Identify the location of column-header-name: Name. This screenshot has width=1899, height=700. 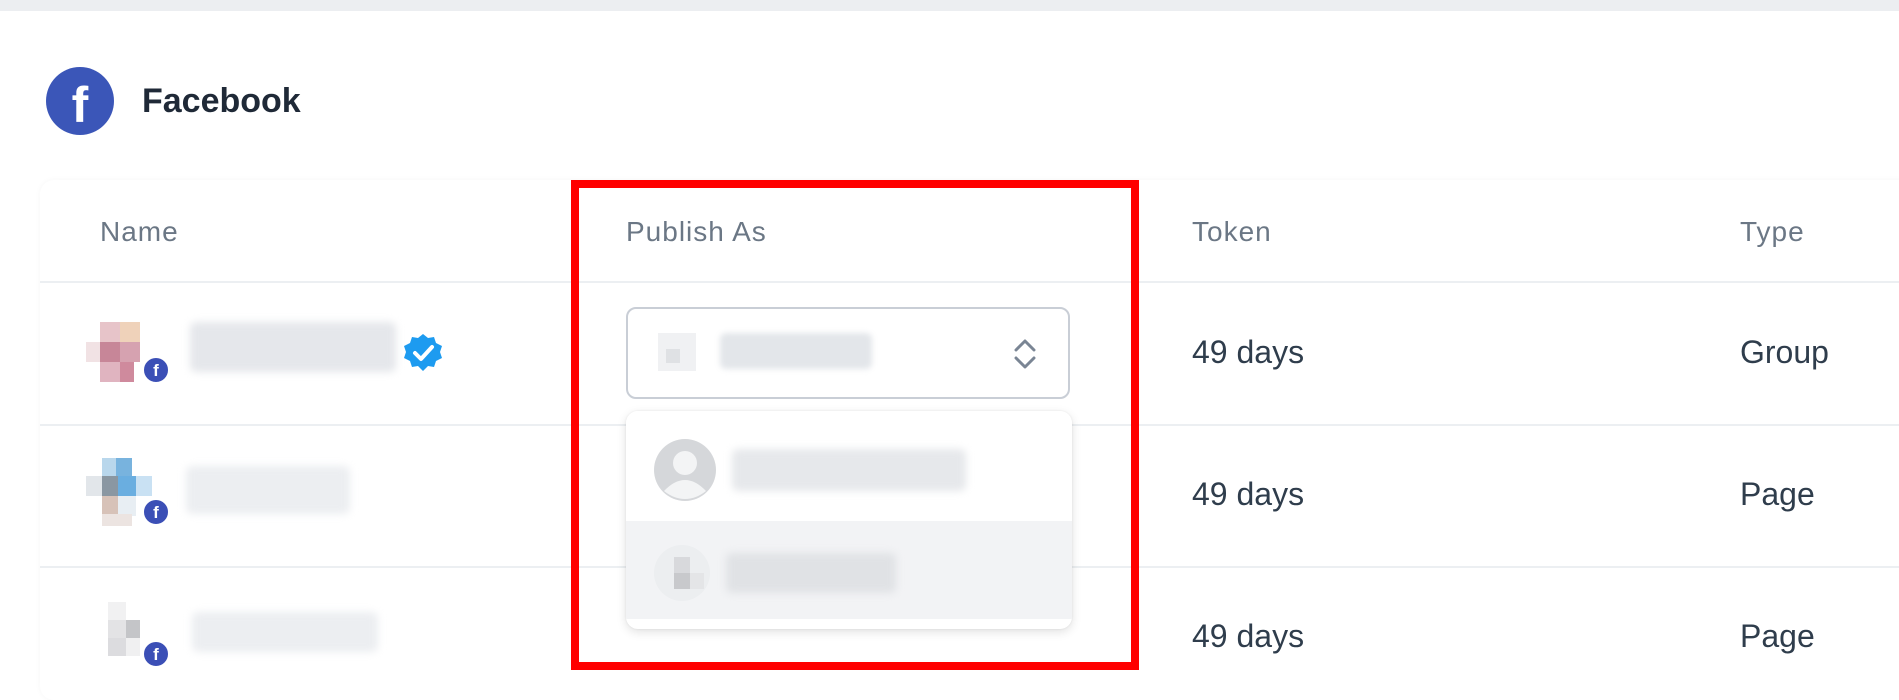
(139, 231).